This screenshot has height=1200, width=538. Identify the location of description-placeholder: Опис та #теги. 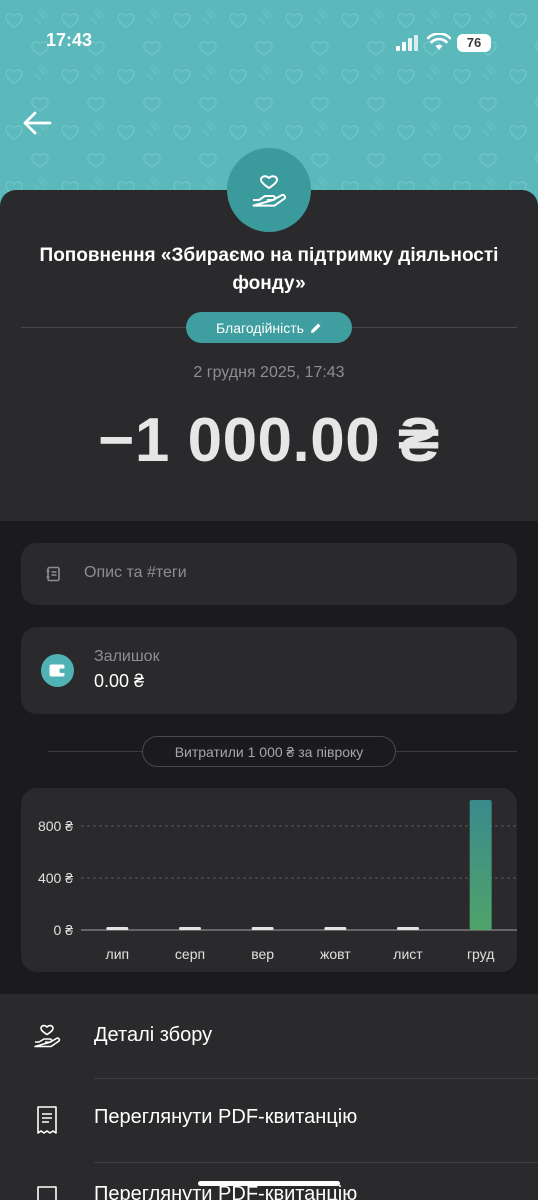
(135, 572).